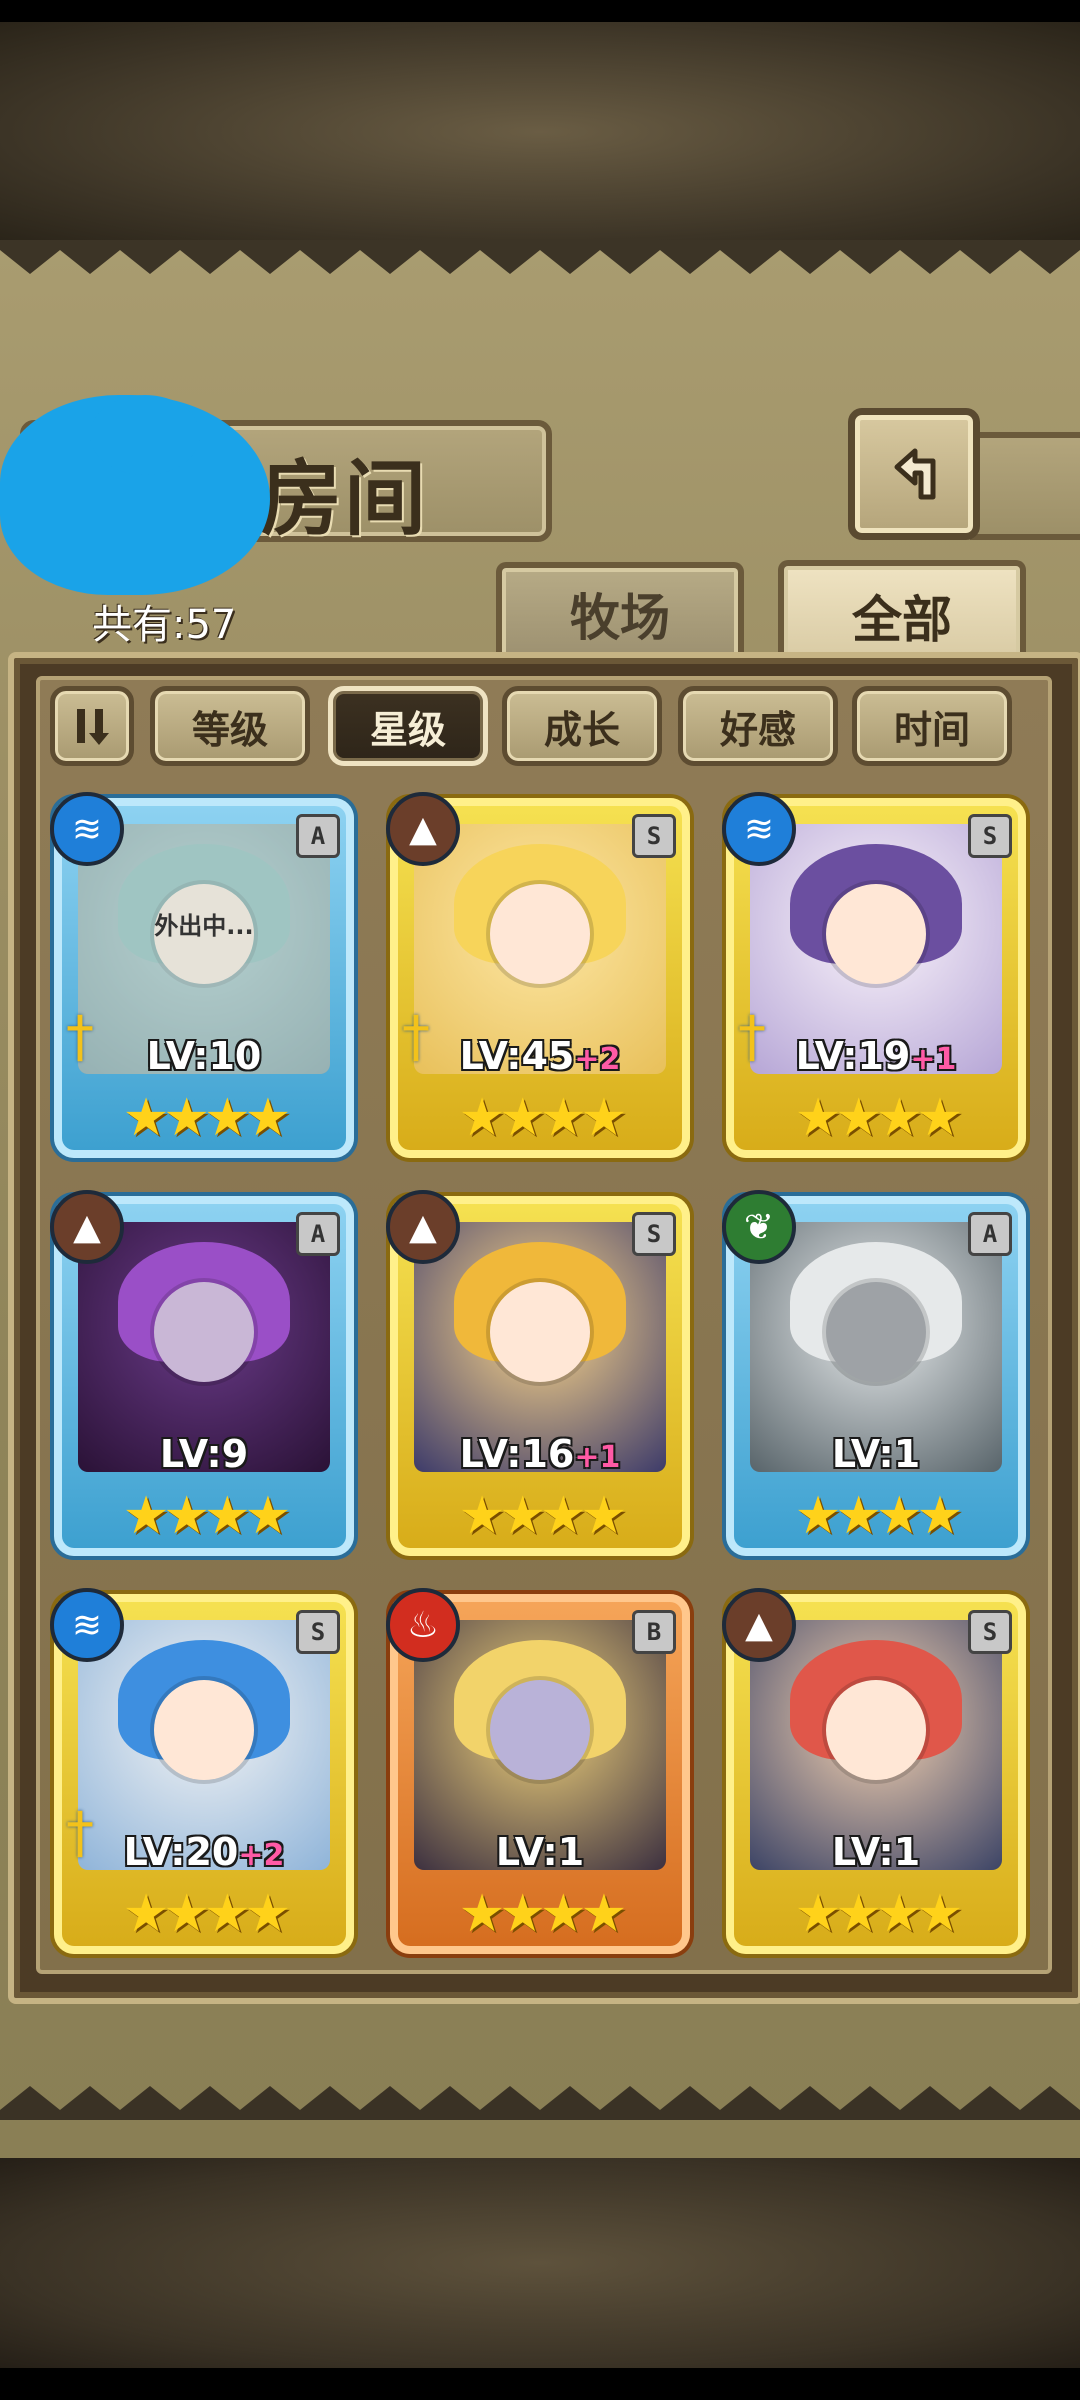 This screenshot has width=1080, height=2400. What do you see at coordinates (164, 625) in the screenshot?
I see `monster-count: 共有:57` at bounding box center [164, 625].